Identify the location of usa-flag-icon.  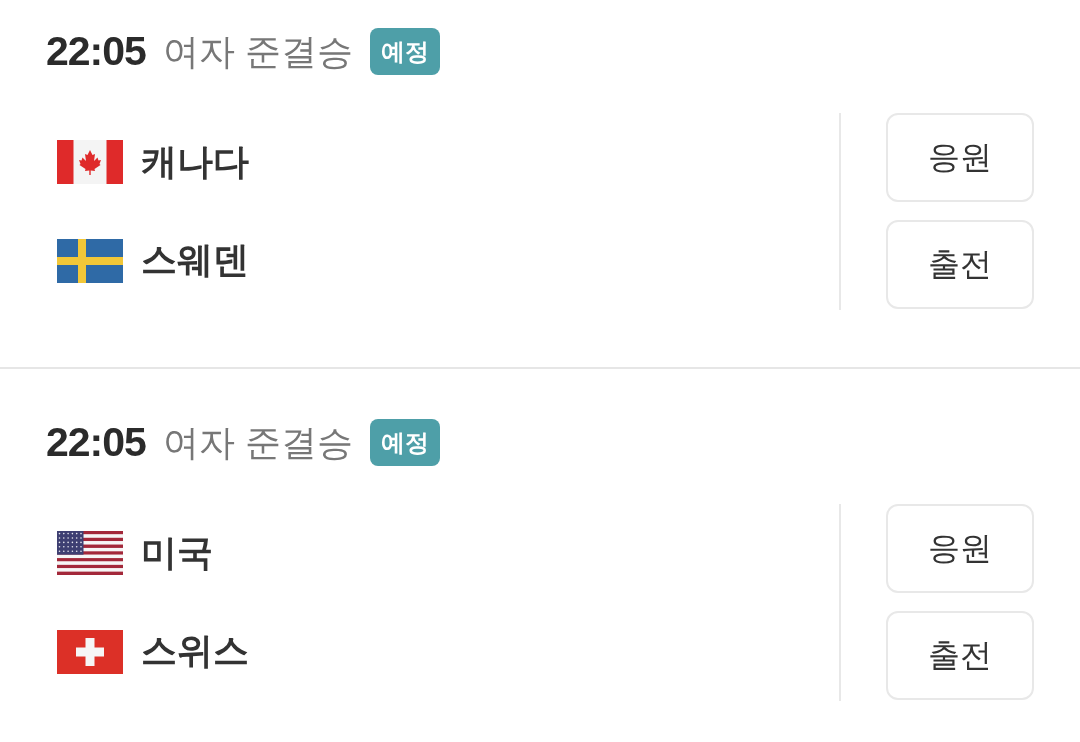
(90, 553).